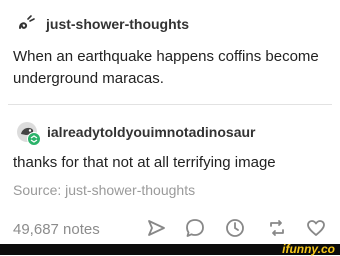  What do you see at coordinates (117, 24) in the screenshot?
I see `post-username: just-shower-thoughts` at bounding box center [117, 24].